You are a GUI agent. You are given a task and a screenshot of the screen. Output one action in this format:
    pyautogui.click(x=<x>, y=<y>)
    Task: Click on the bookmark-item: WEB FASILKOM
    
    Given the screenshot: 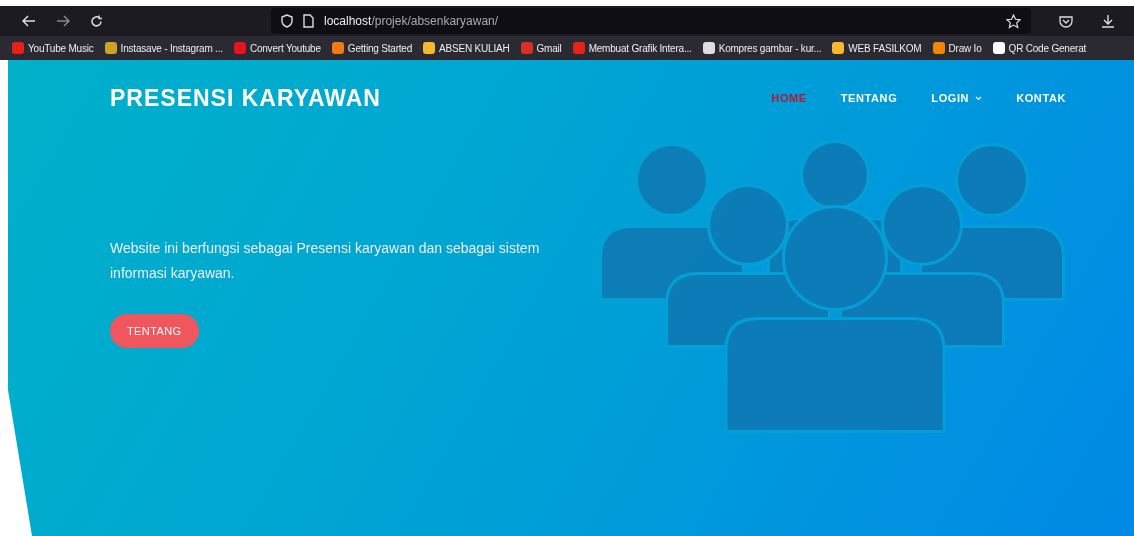 What is the action you would take?
    pyautogui.click(x=877, y=48)
    